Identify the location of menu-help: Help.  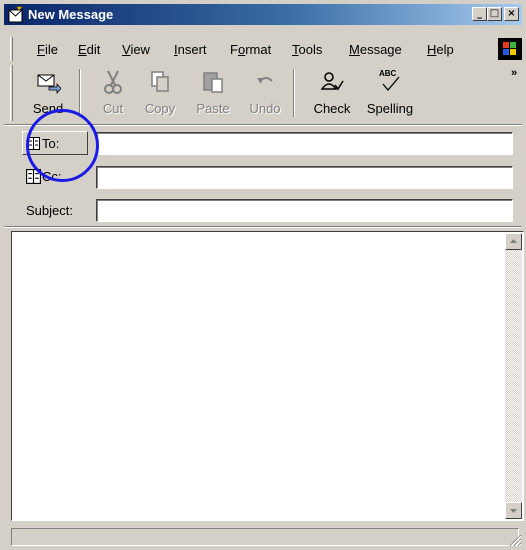
(440, 49).